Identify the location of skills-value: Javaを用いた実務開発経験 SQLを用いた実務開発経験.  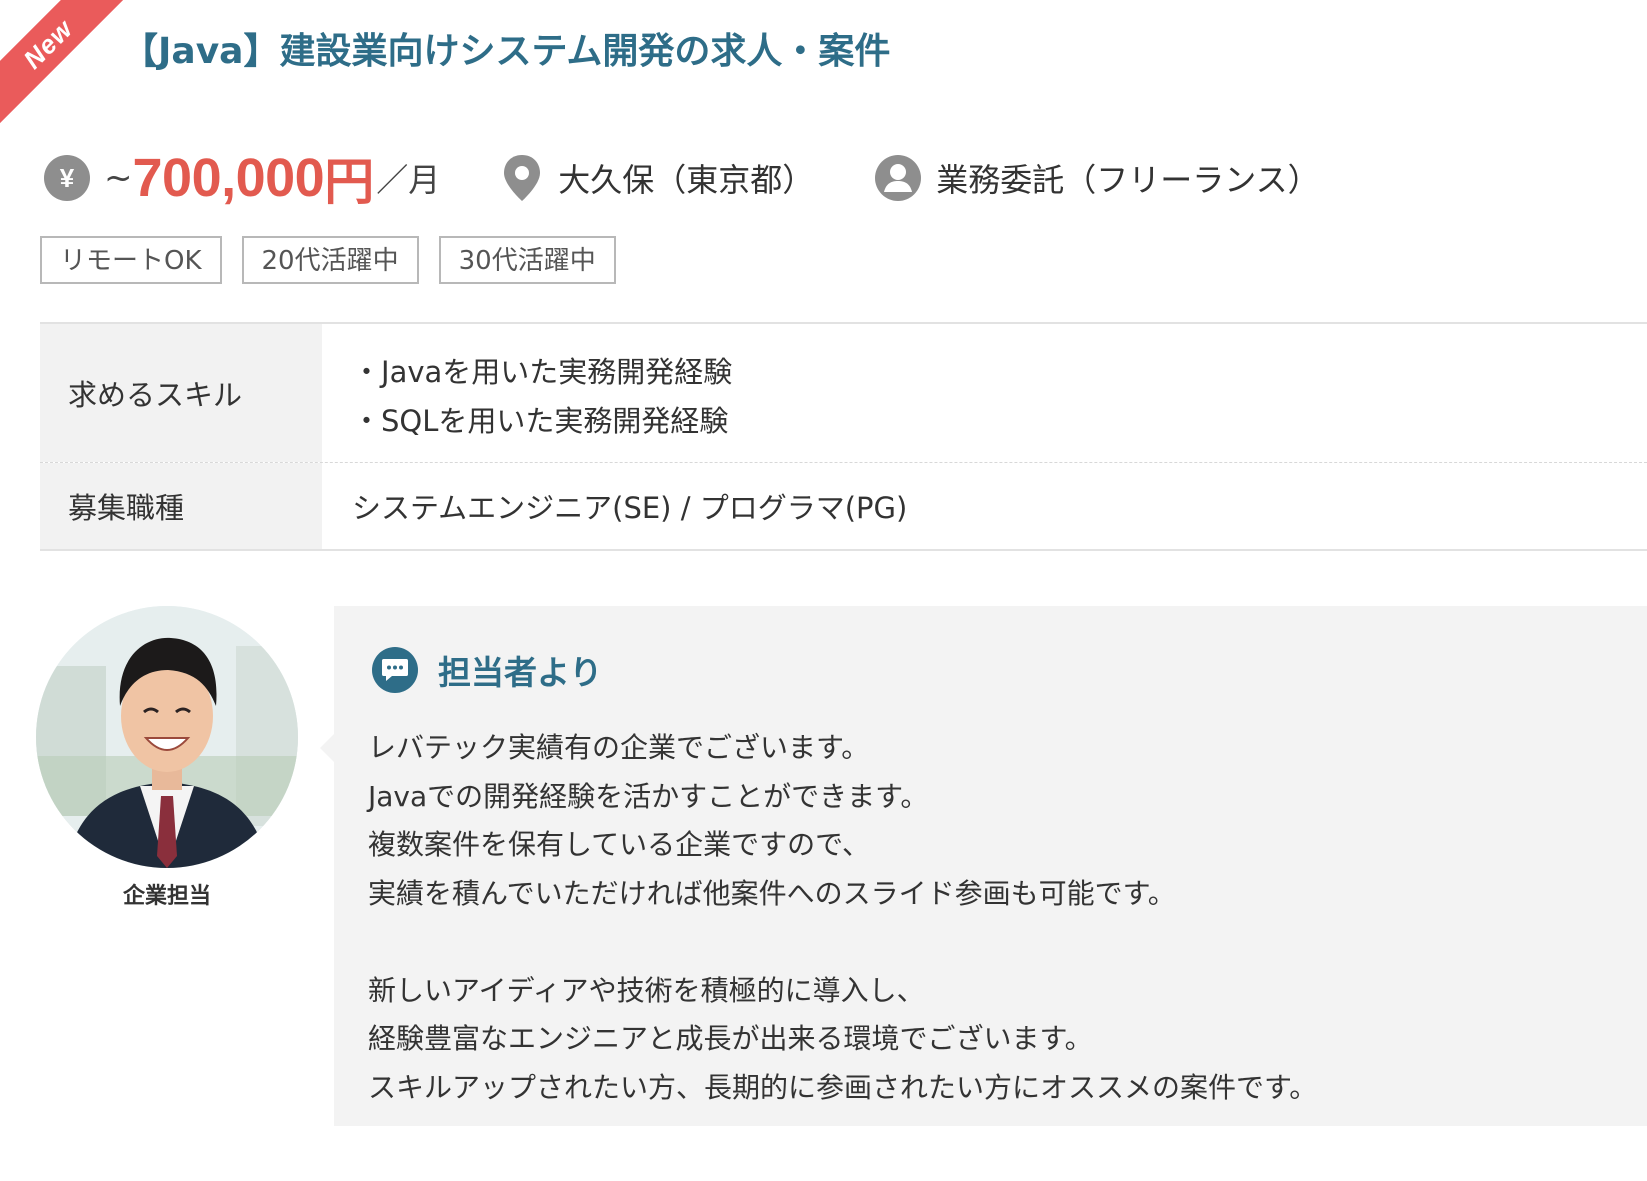
(984, 393).